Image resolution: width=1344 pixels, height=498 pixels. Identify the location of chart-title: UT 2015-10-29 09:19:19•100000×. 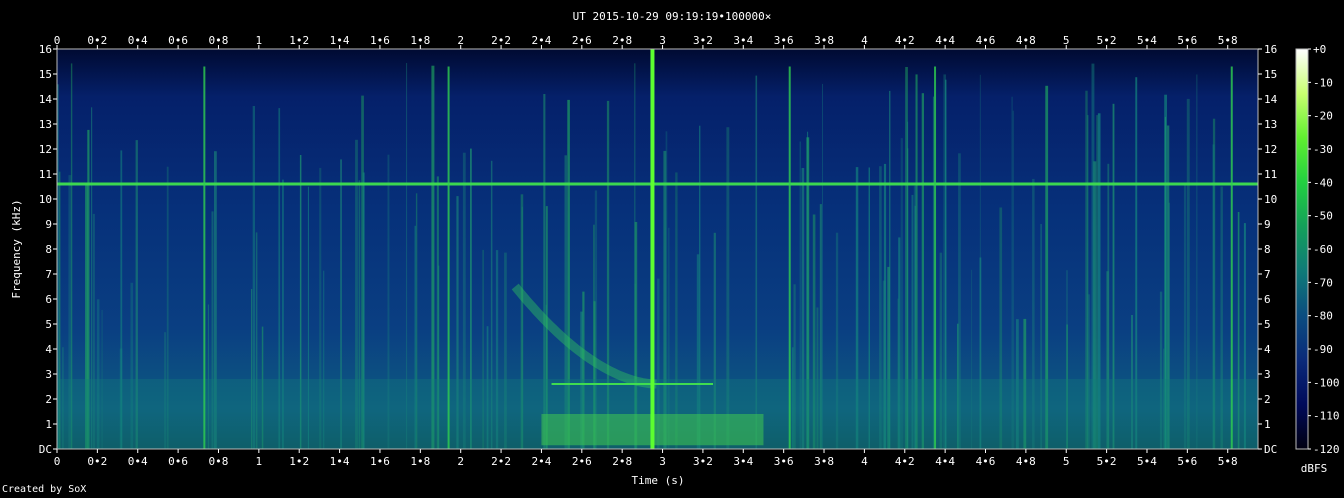
(672, 16).